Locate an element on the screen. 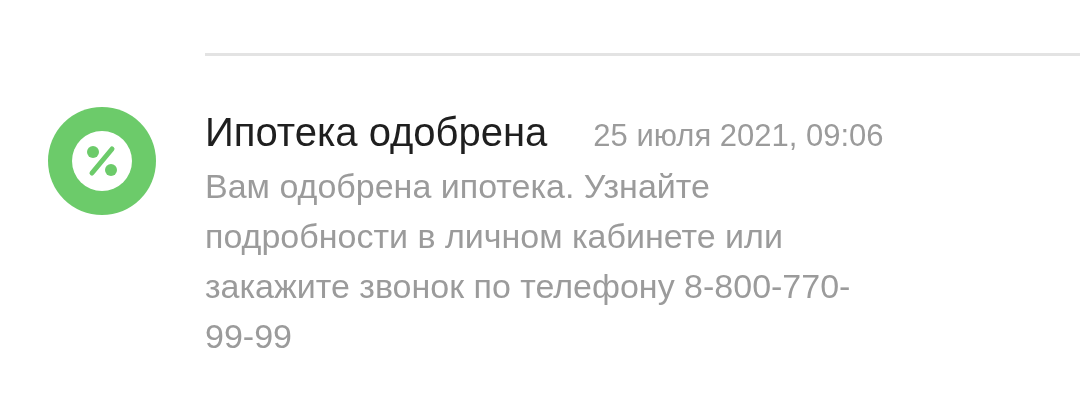 Image resolution: width=1080 pixels, height=401 pixels. percent-icon is located at coordinates (102, 161).